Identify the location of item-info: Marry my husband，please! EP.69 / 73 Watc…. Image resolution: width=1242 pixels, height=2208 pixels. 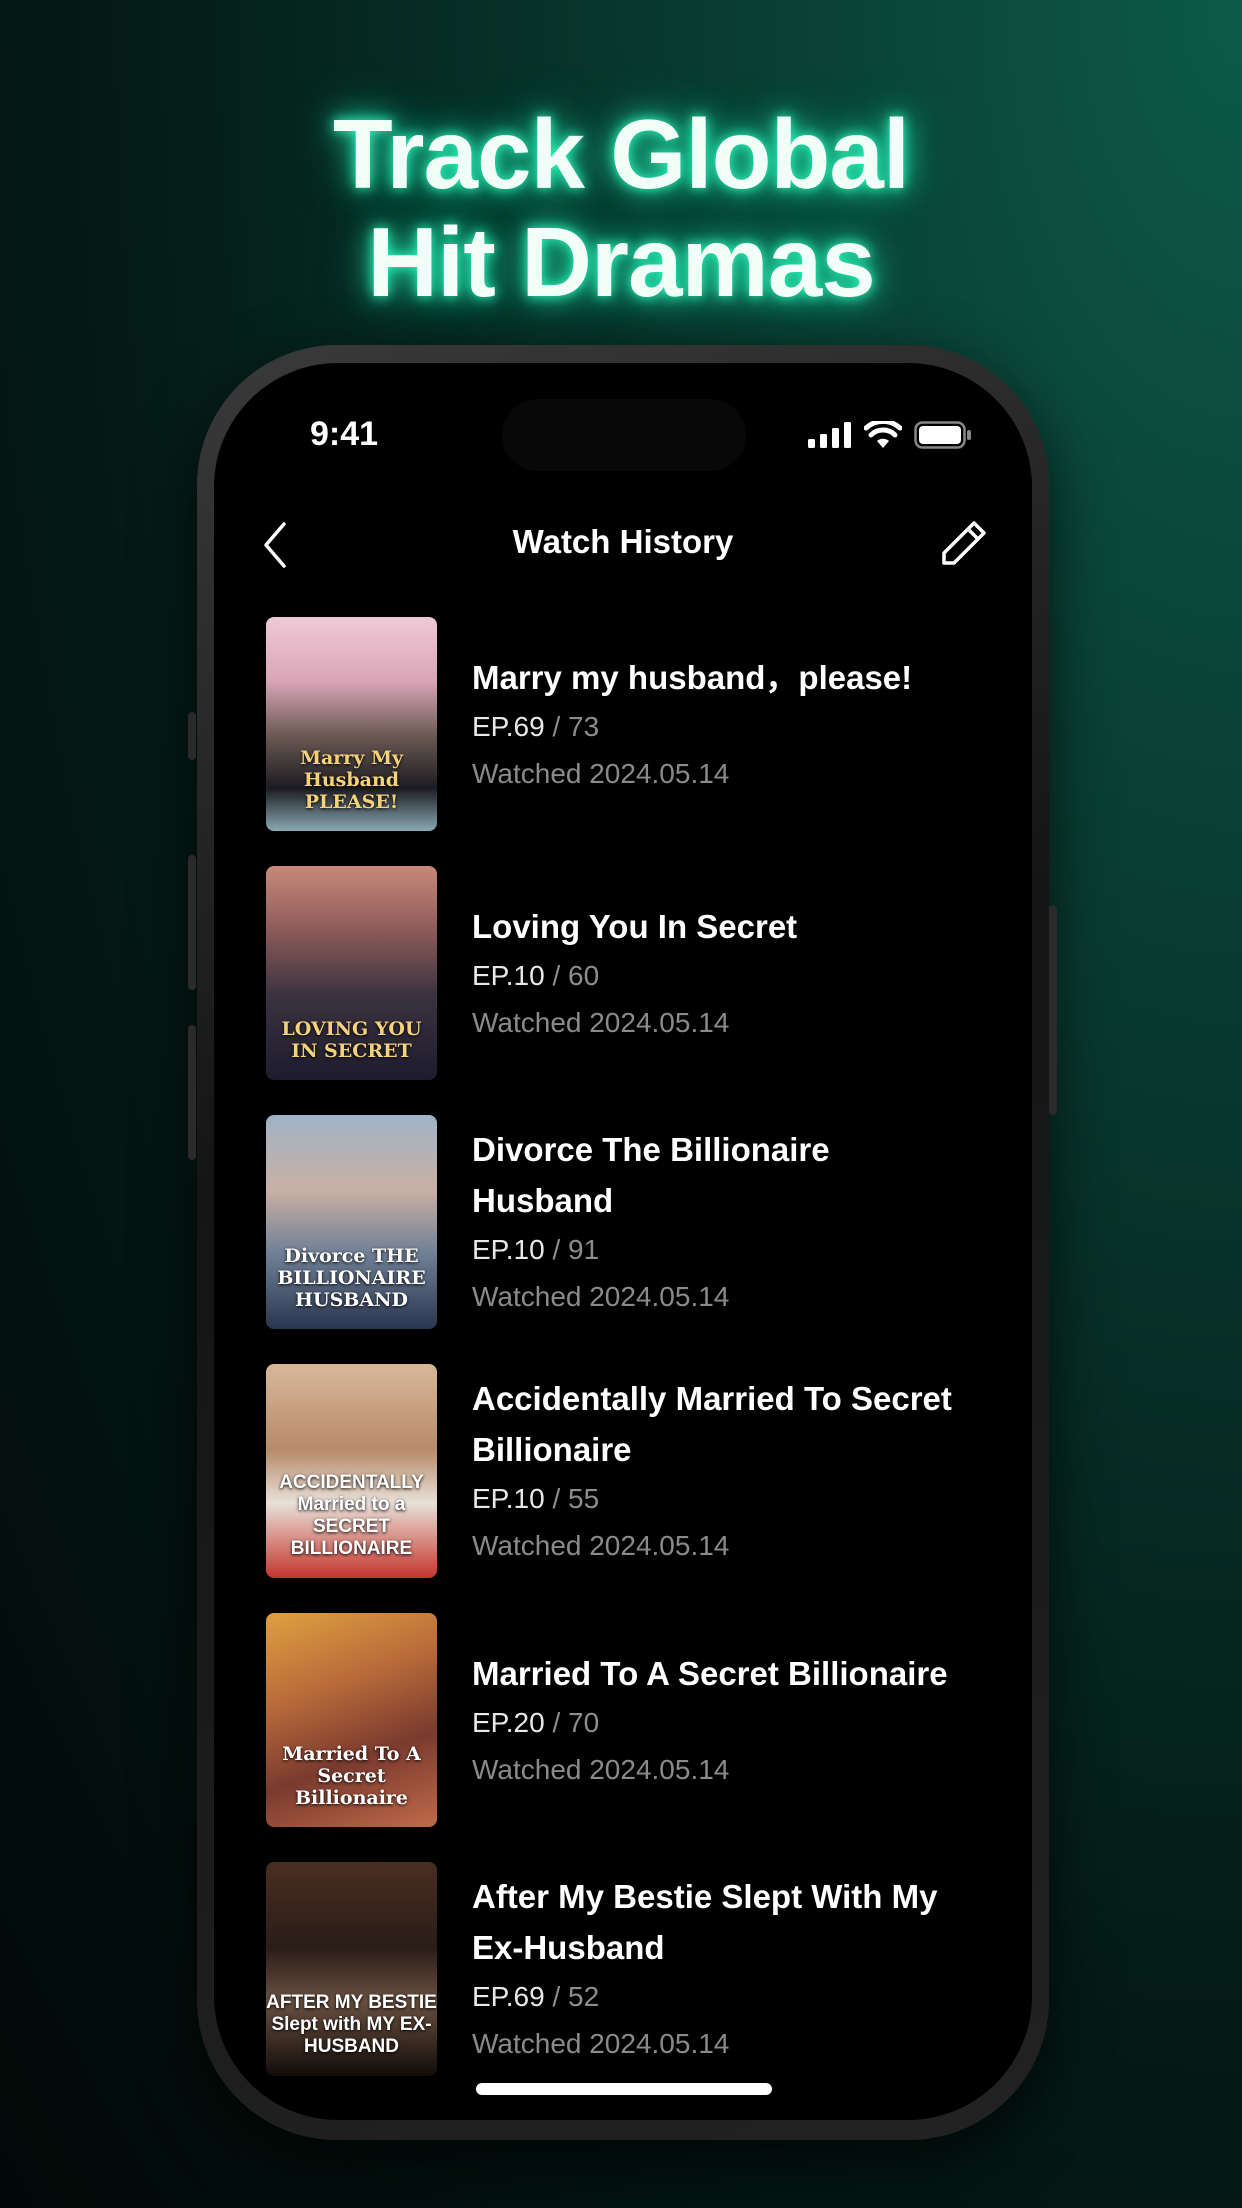
(692, 724).